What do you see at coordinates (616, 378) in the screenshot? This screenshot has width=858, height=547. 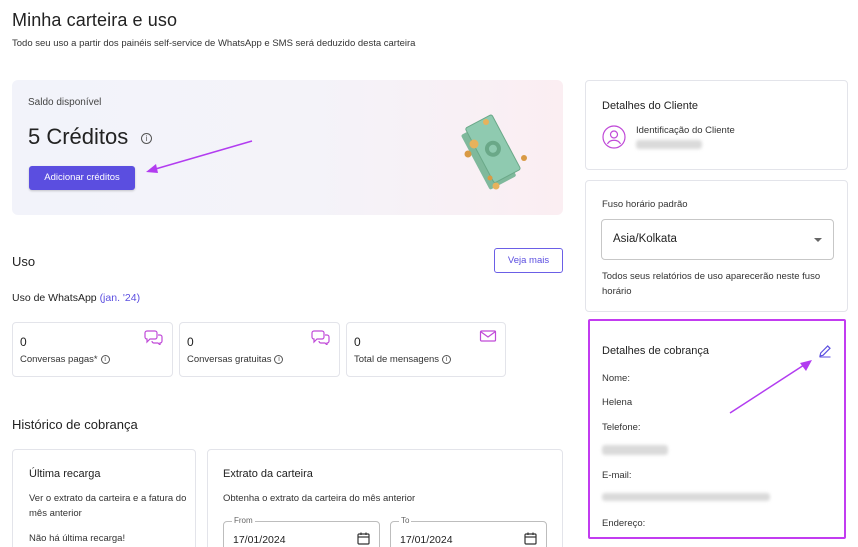 I see `name-label: Nome:` at bounding box center [616, 378].